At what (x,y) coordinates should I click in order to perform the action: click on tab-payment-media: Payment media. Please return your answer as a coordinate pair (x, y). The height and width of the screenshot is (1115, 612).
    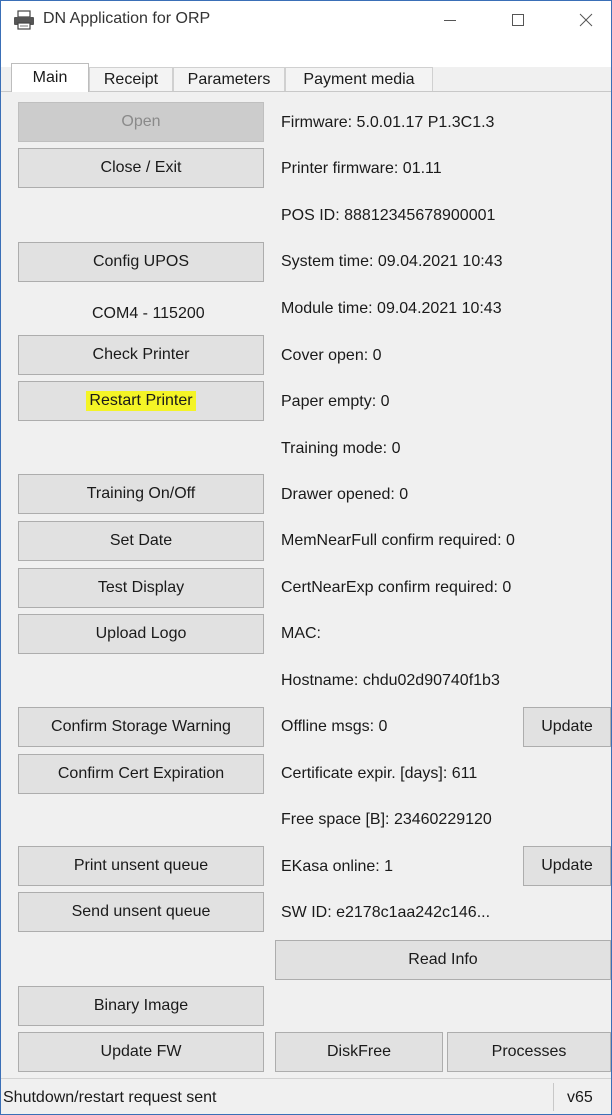
    Looking at the image, I should click on (359, 79).